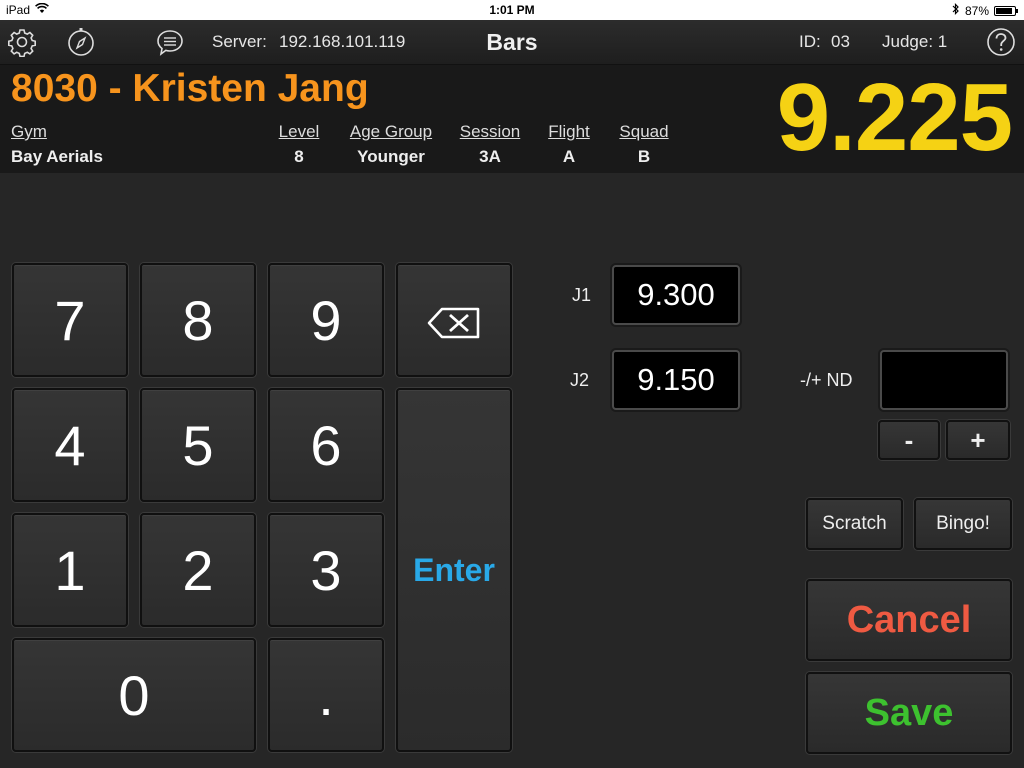  Describe the element at coordinates (70, 320) in the screenshot. I see `key-7: 7` at that location.